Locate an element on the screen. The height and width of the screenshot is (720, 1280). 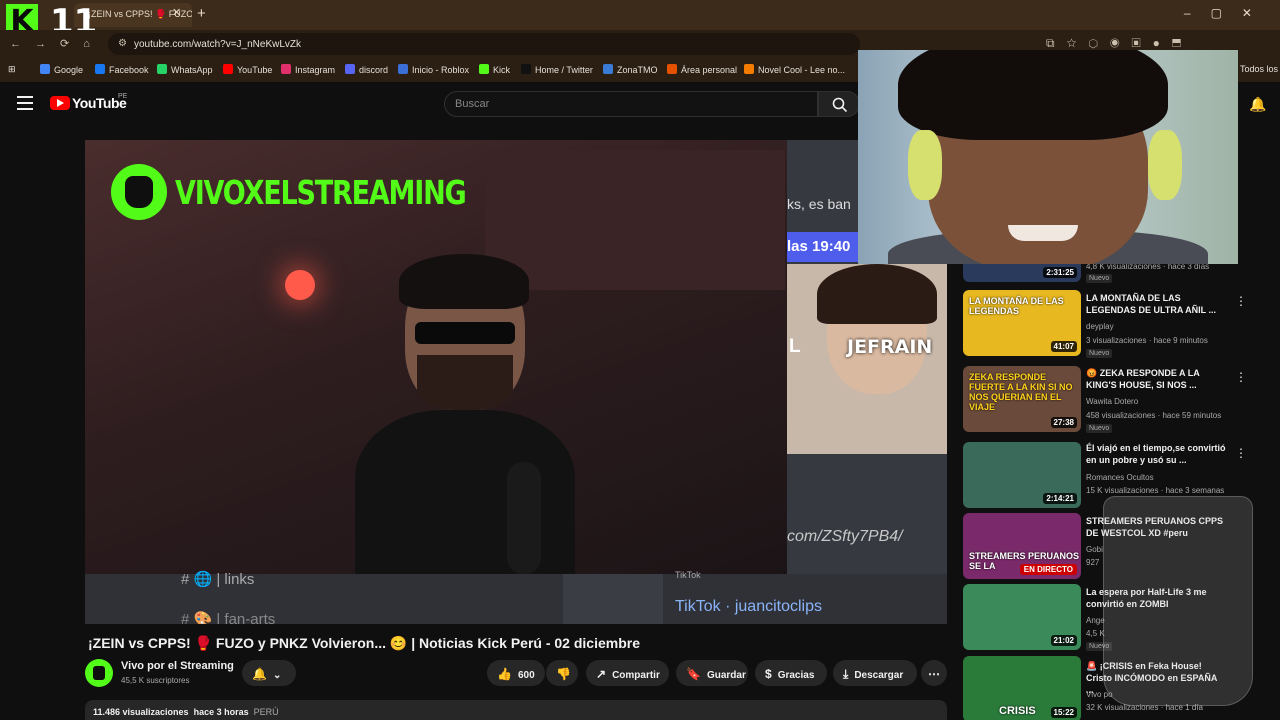
discord-icon is located at coordinates (350, 69).